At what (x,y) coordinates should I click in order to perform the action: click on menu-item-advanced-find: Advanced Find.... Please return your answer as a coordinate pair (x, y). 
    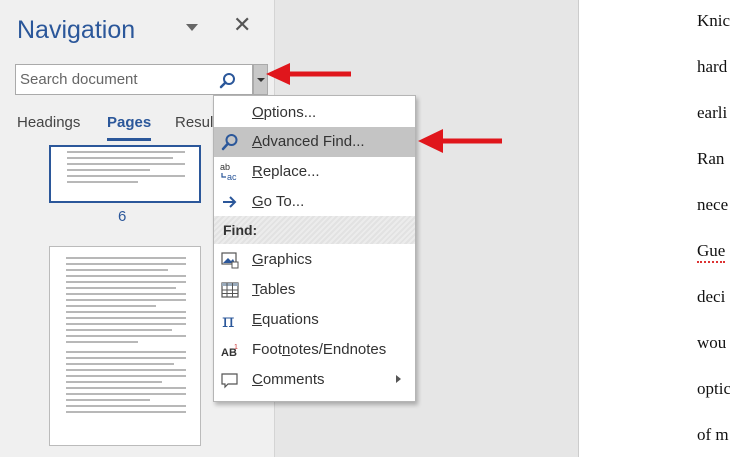
    Looking at the image, I should click on (314, 142).